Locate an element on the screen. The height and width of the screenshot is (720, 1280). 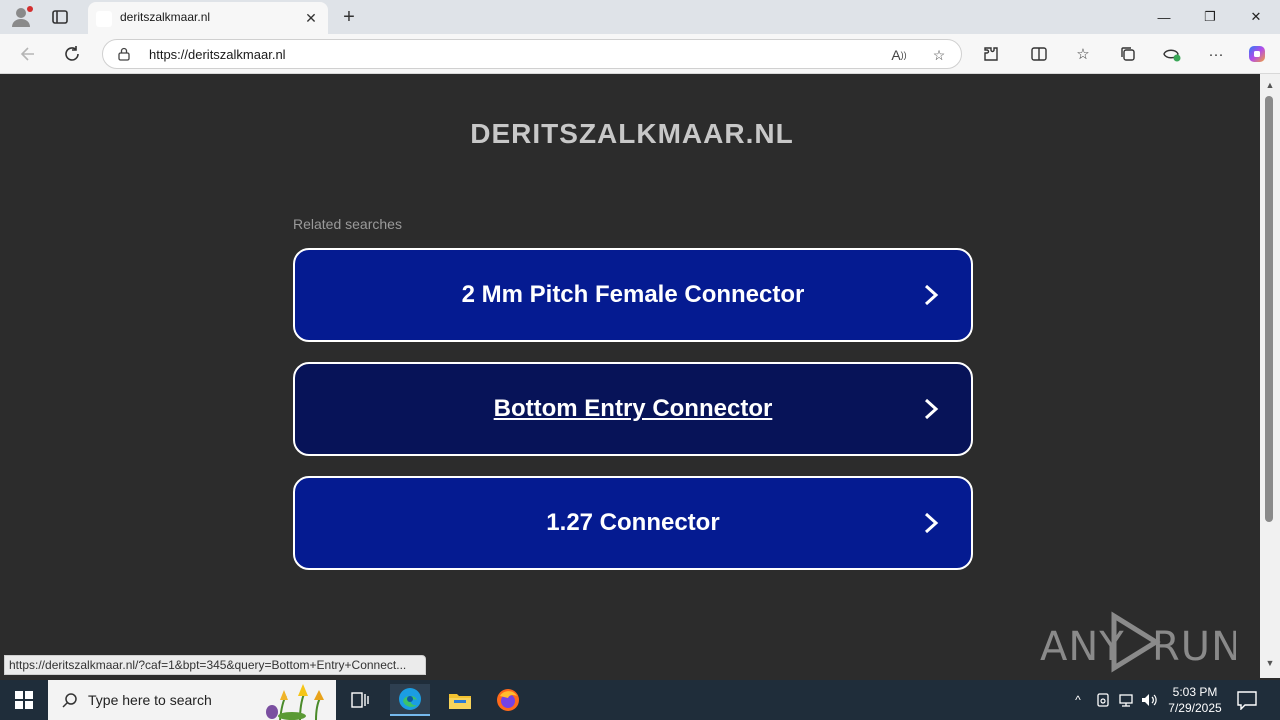
anyrun-watermark-logo: ANY RUN is located at coordinates (1138, 642).